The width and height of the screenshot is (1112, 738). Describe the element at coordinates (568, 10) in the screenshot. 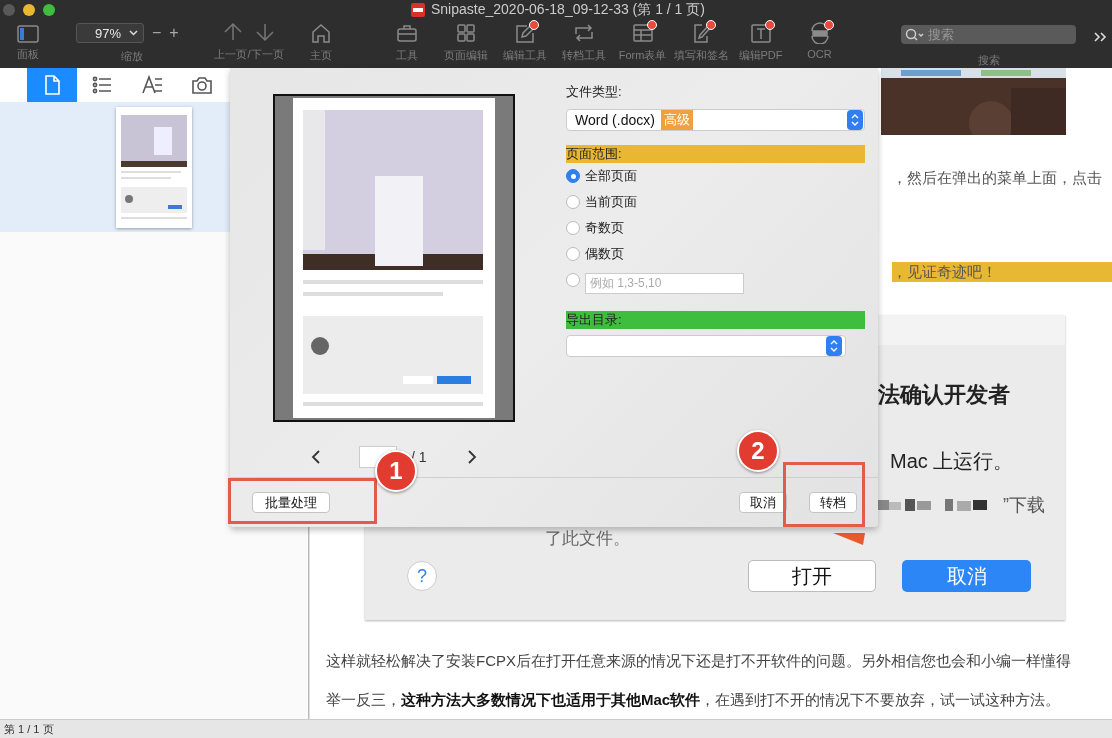

I see `window-title: Snipaste_2020-06-18_09-12-33 (第 1 / 1 页)` at that location.